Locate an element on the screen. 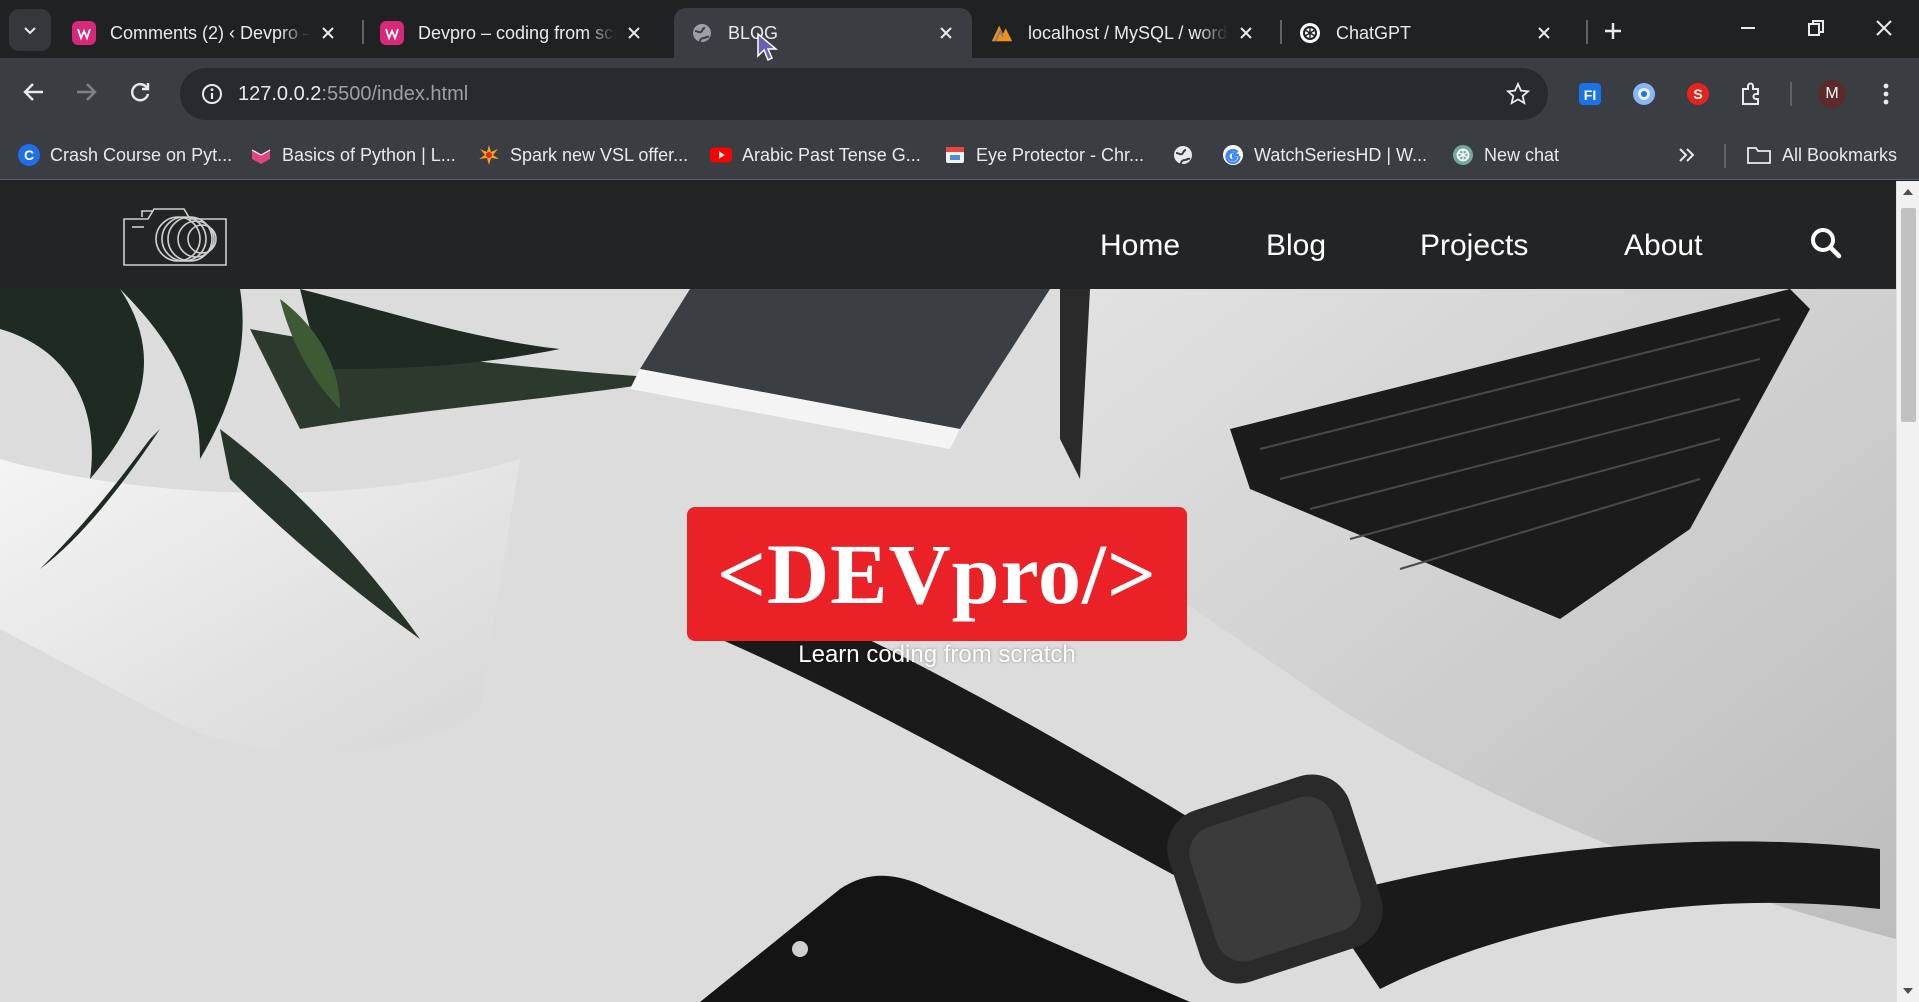 This screenshot has width=1919, height=1002. bookmark-item is located at coordinates (1188, 155).